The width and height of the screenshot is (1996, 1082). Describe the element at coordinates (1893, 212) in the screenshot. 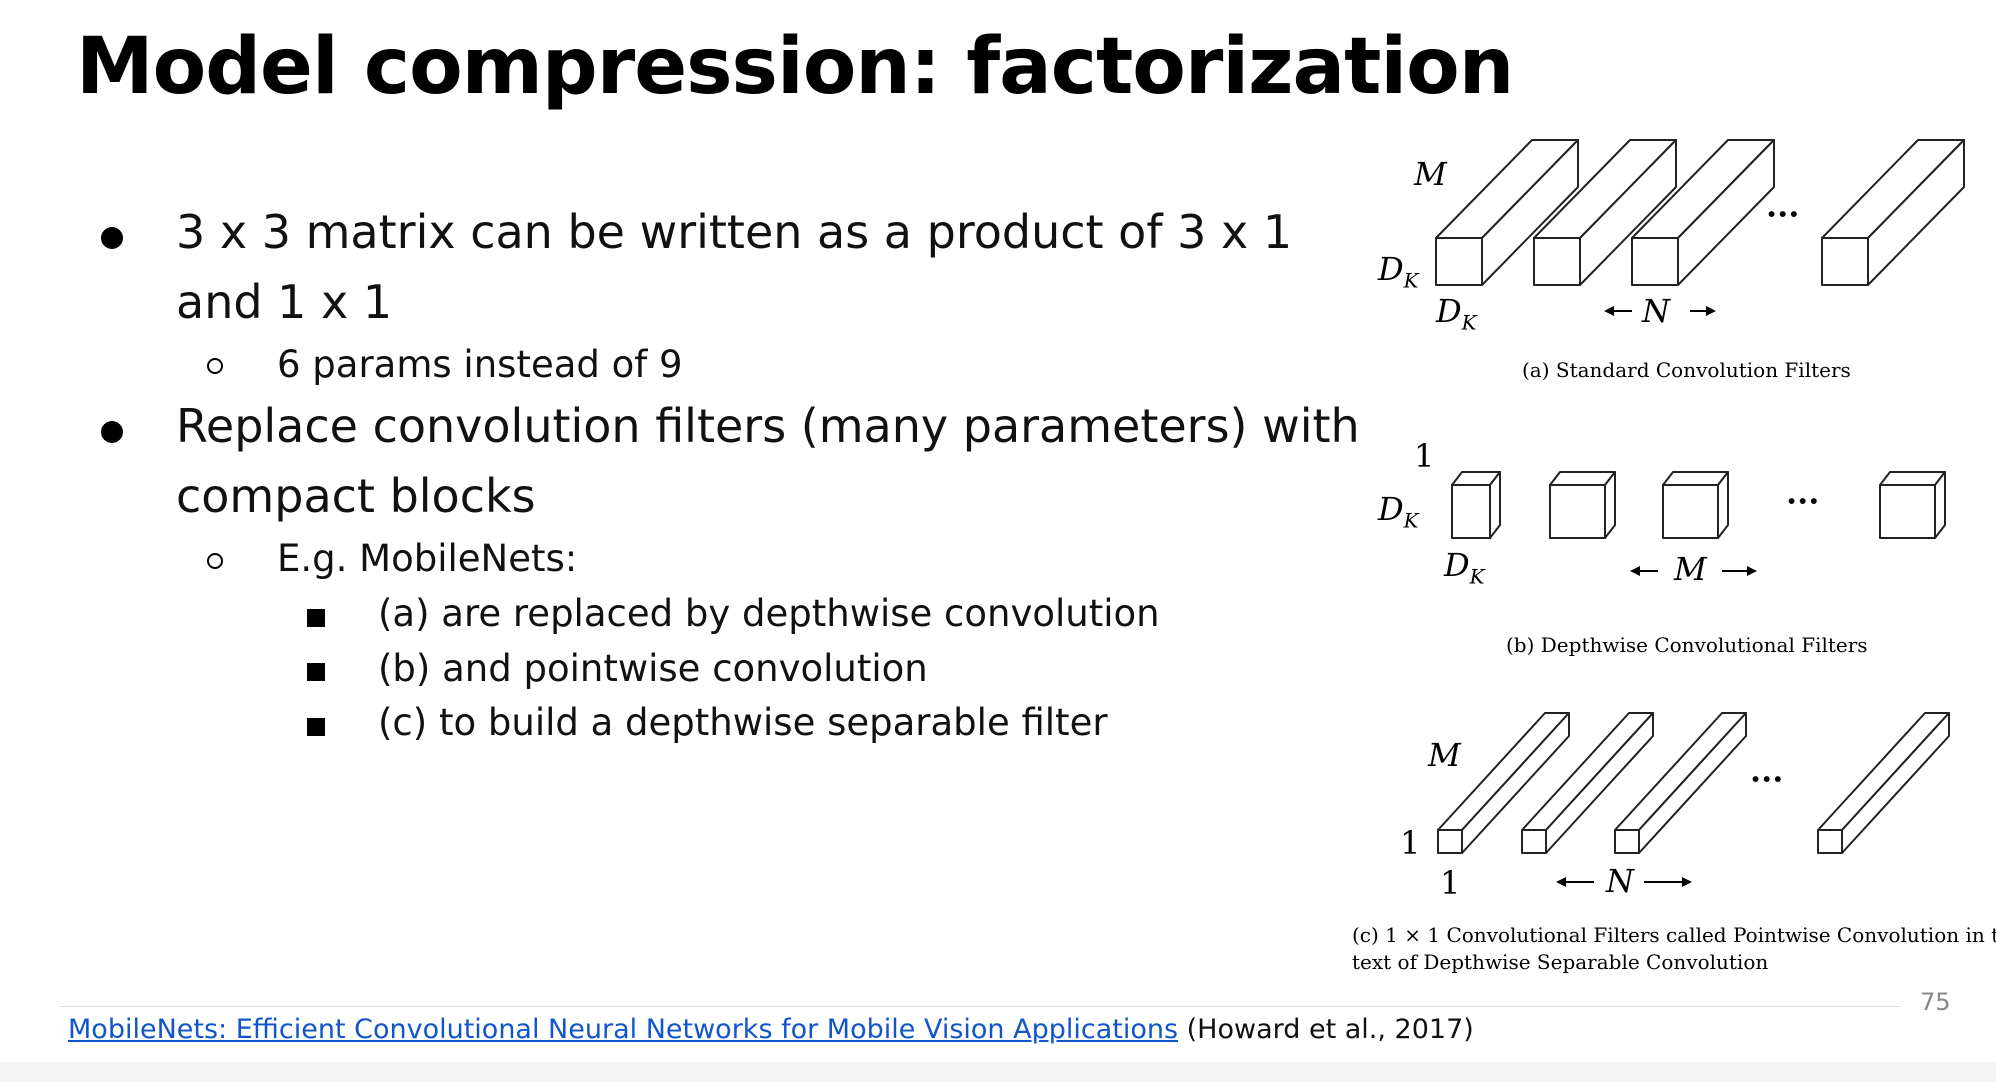

I see `standard-filter-box-n` at that location.